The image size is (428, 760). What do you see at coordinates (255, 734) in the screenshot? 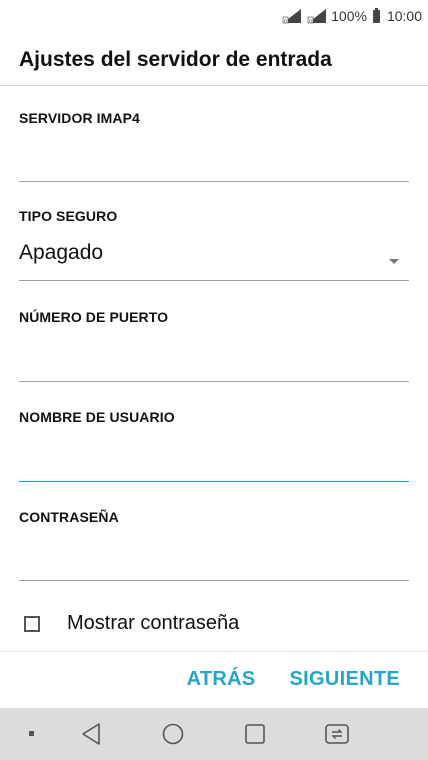
I see `recents-square-icon` at bounding box center [255, 734].